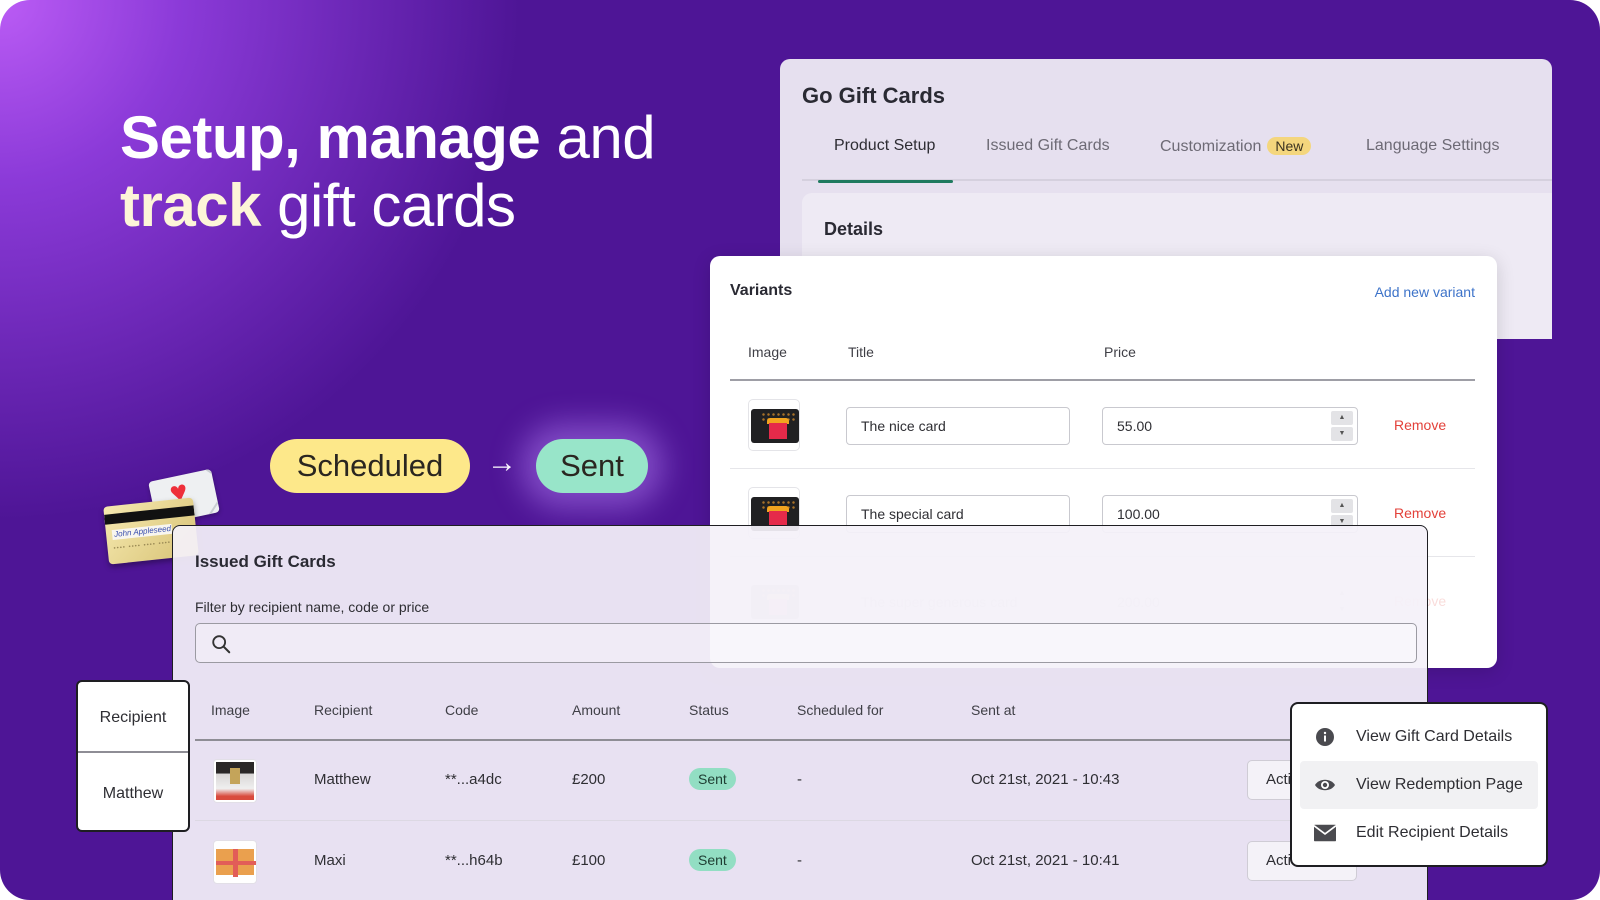 Image resolution: width=1600 pixels, height=900 pixels. I want to click on info-icon, so click(1325, 737).